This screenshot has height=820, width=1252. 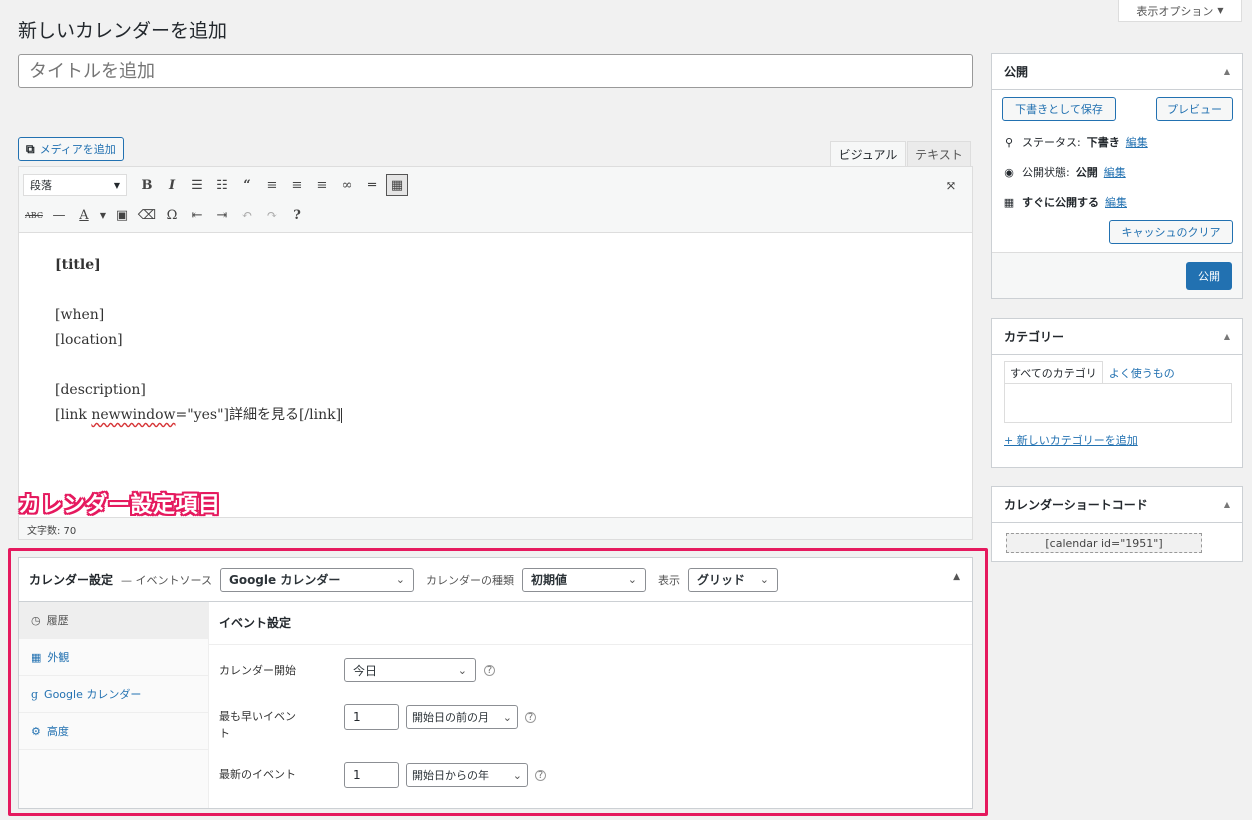 I want to click on tab-text: テキスト, so click(x=939, y=153).